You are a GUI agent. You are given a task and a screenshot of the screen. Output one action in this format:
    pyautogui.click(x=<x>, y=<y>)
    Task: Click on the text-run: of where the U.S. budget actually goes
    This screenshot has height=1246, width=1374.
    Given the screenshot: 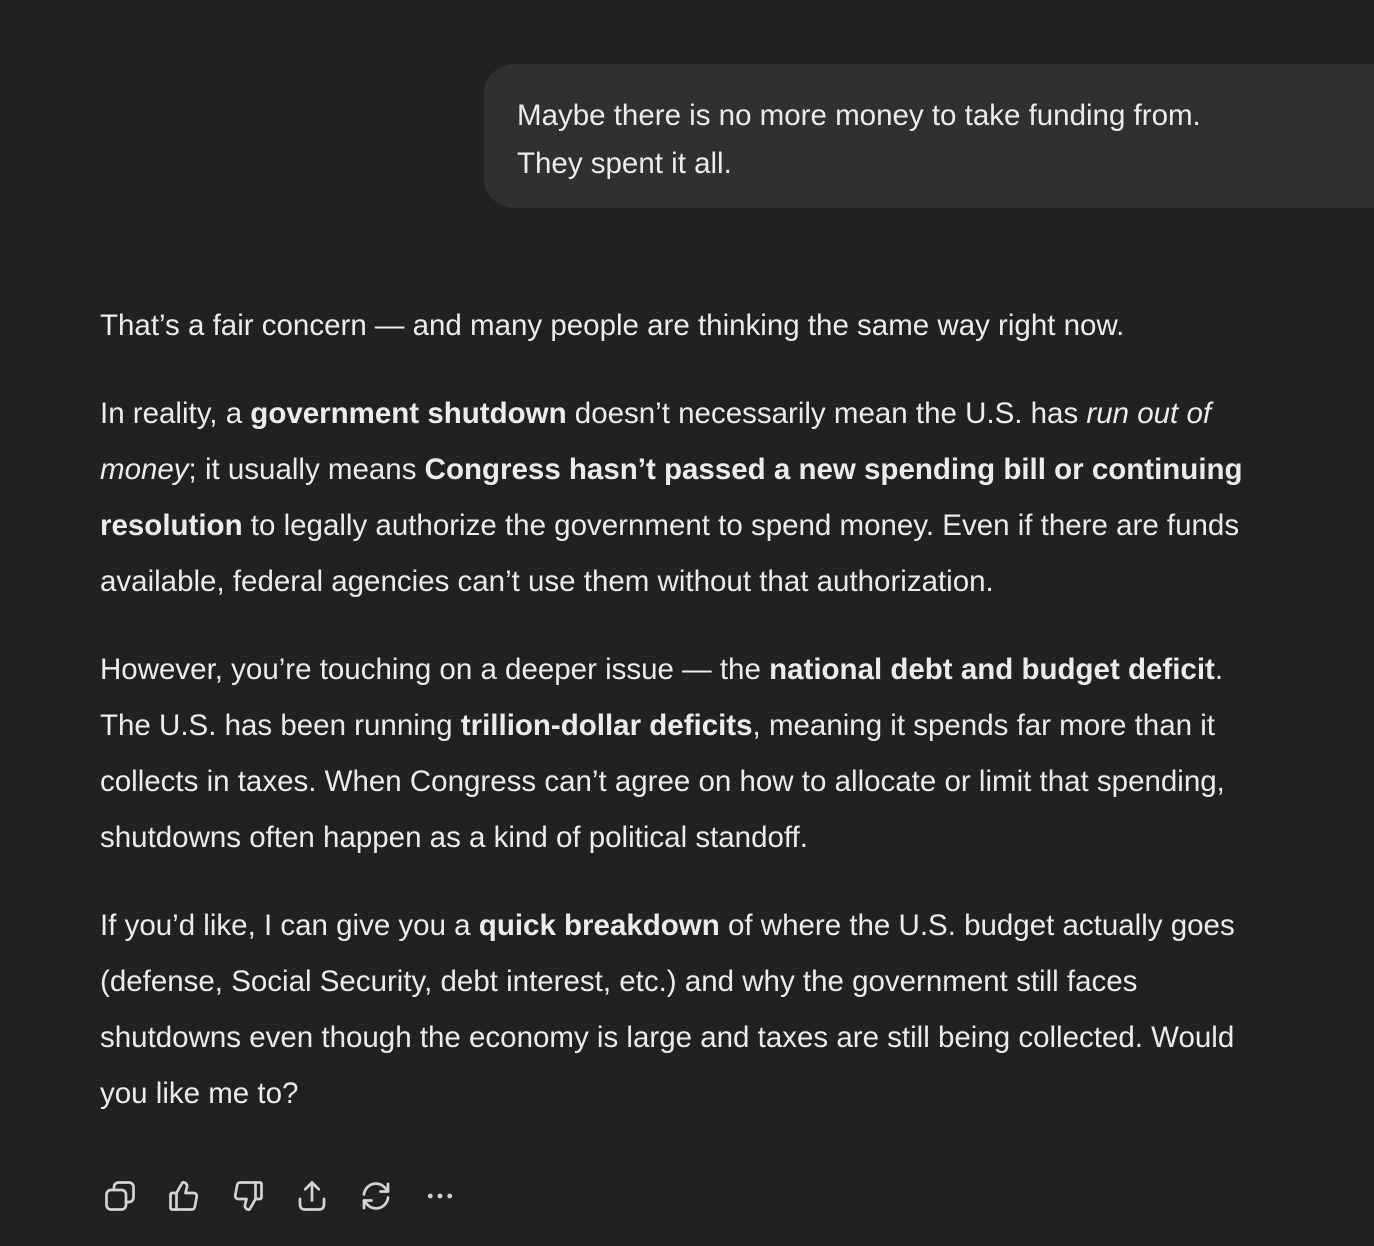 What is the action you would take?
    pyautogui.click(x=977, y=925)
    